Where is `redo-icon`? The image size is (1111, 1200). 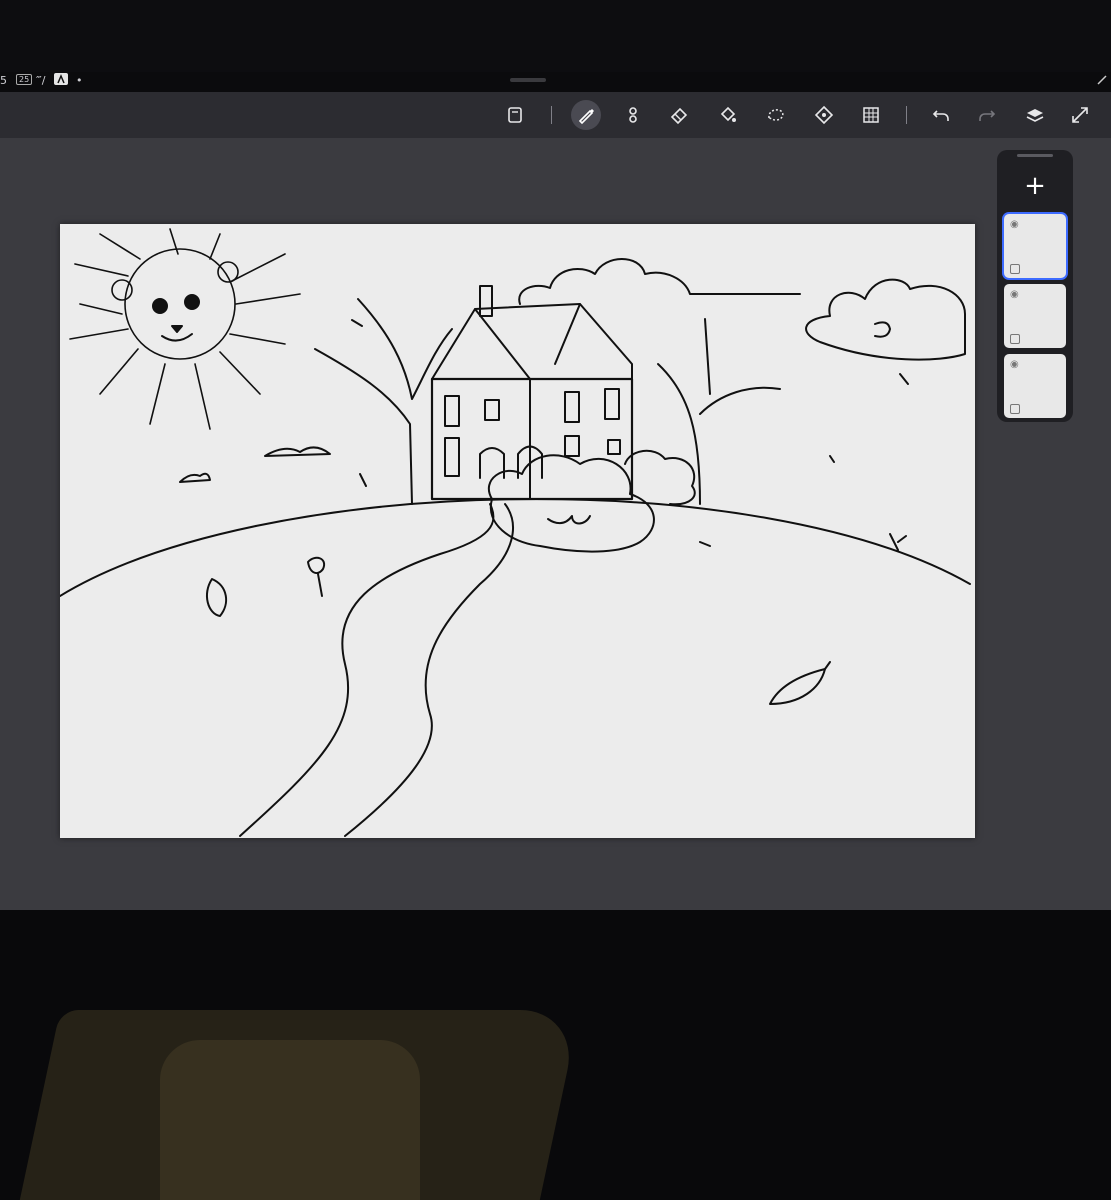
redo-icon is located at coordinates (987, 115).